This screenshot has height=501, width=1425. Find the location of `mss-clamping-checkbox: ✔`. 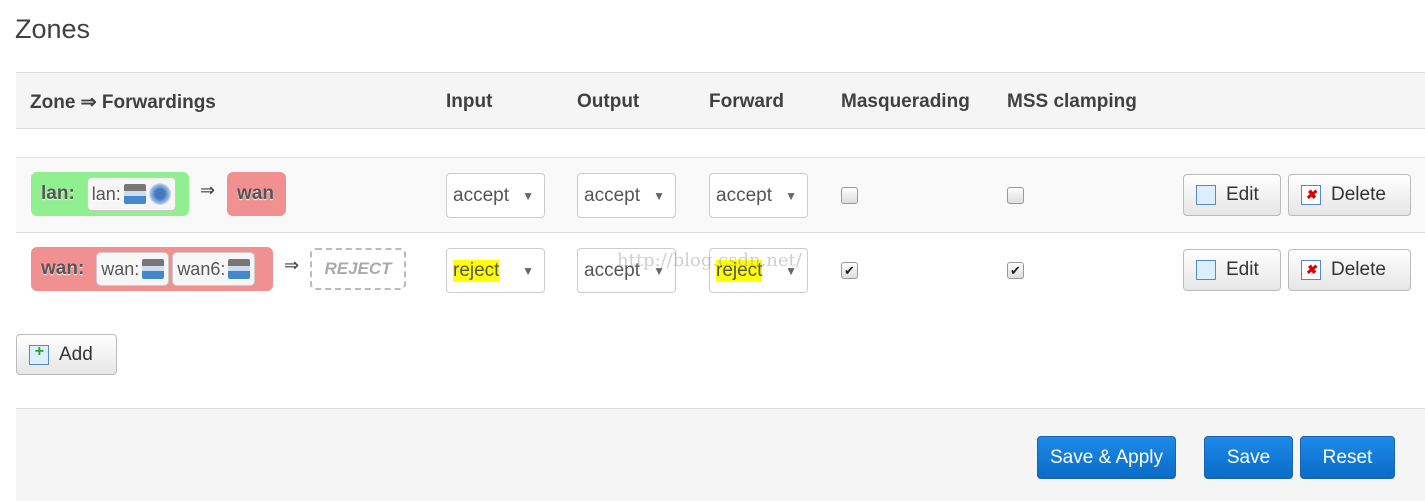

mss-clamping-checkbox: ✔ is located at coordinates (1015, 270).